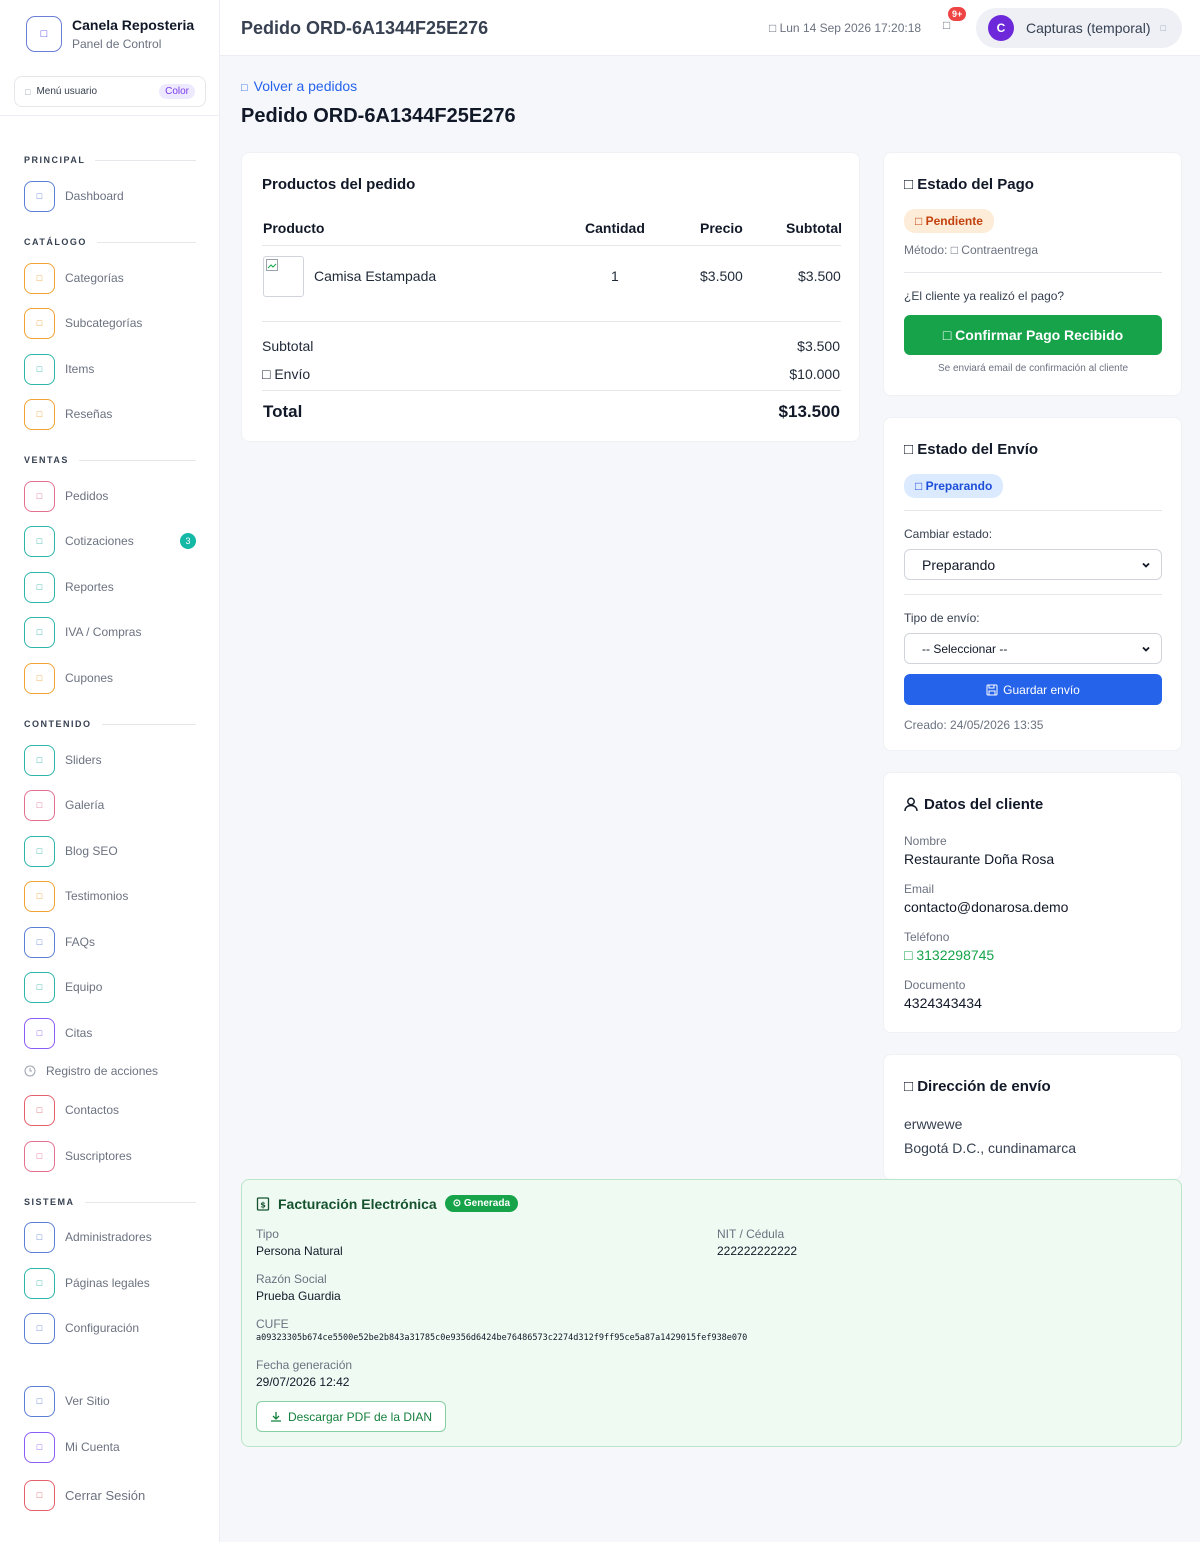 This screenshot has height=1542, width=1200. What do you see at coordinates (110, 1156) in the screenshot?
I see `sidebar-item-suscriptores: □ Suscriptores` at bounding box center [110, 1156].